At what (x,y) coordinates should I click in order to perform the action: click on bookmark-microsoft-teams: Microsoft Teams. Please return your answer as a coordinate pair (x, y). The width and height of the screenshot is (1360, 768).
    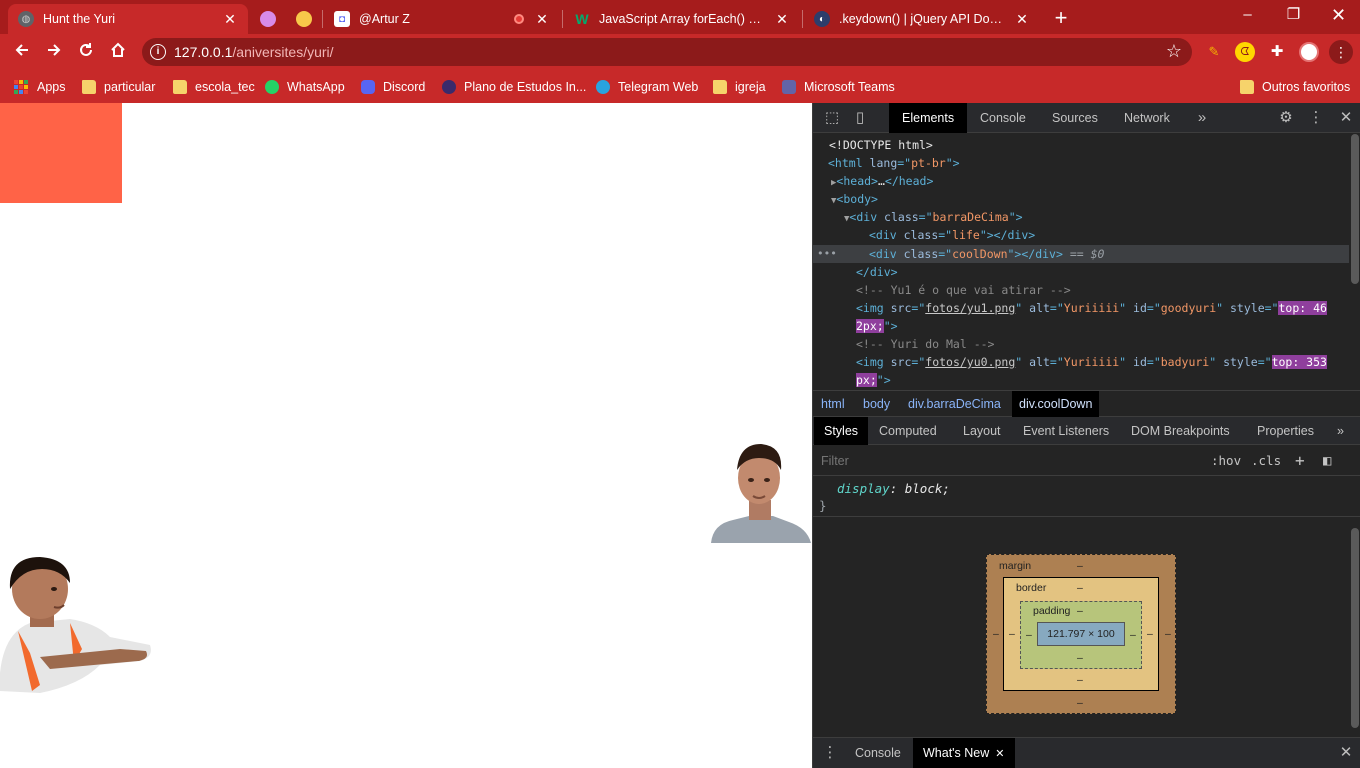
    Looking at the image, I should click on (838, 87).